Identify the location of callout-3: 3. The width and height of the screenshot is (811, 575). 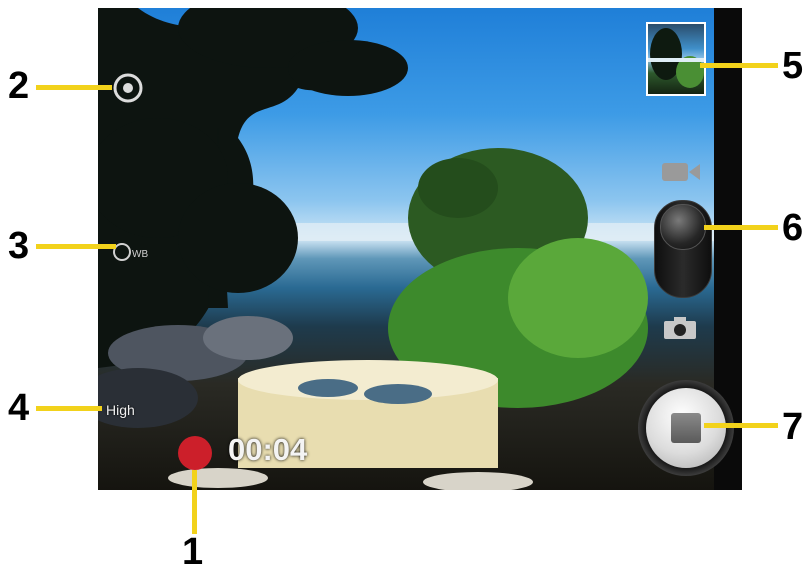
(19, 246).